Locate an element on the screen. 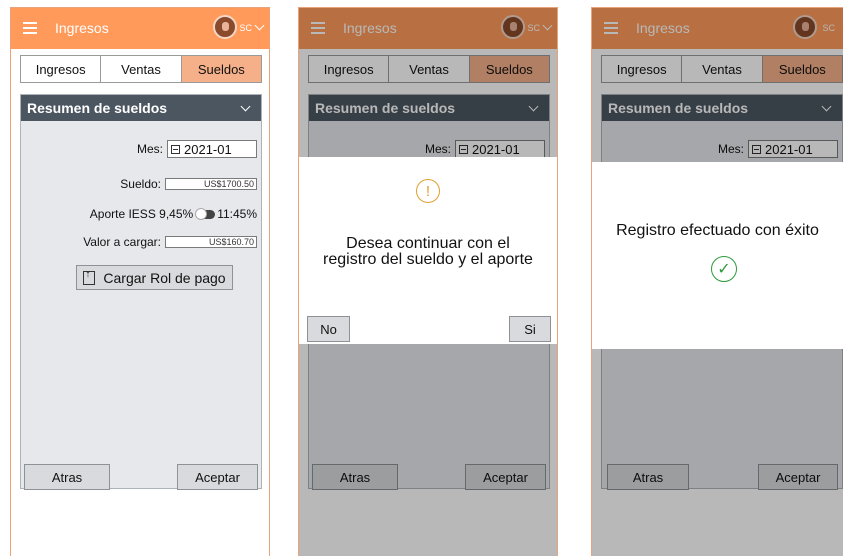 Image resolution: width=843 pixels, height=556 pixels. mes-date-input: 2021-01 is located at coordinates (212, 149).